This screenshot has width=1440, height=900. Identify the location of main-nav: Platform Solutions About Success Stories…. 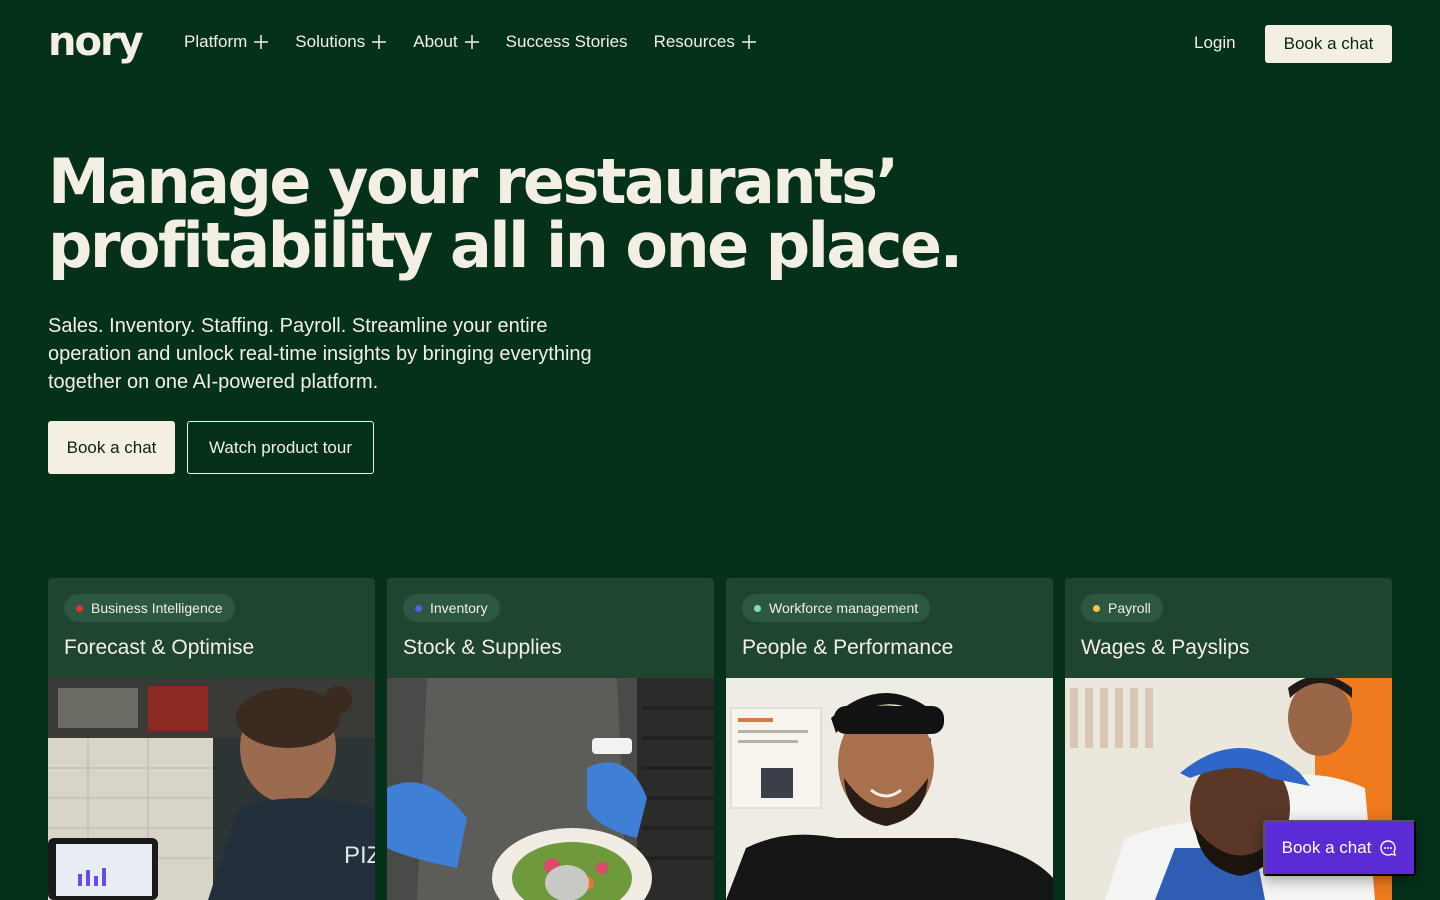
(483, 42).